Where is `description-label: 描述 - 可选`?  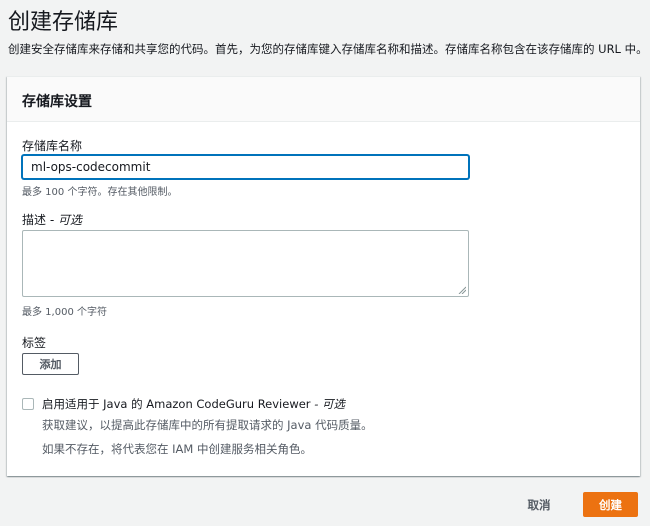 description-label: 描述 - 可选 is located at coordinates (52, 219).